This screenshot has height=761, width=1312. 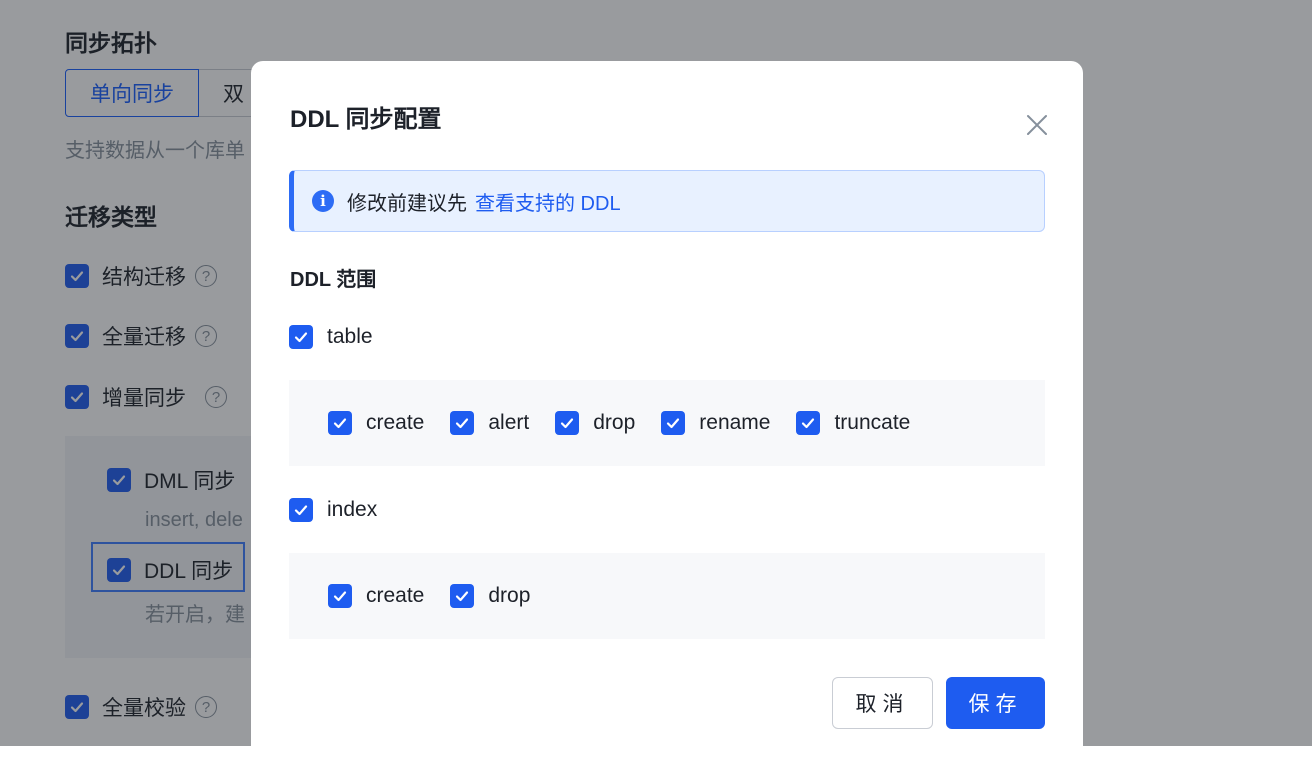 What do you see at coordinates (407, 203) in the screenshot?
I see `alert-text: 修改前建议先` at bounding box center [407, 203].